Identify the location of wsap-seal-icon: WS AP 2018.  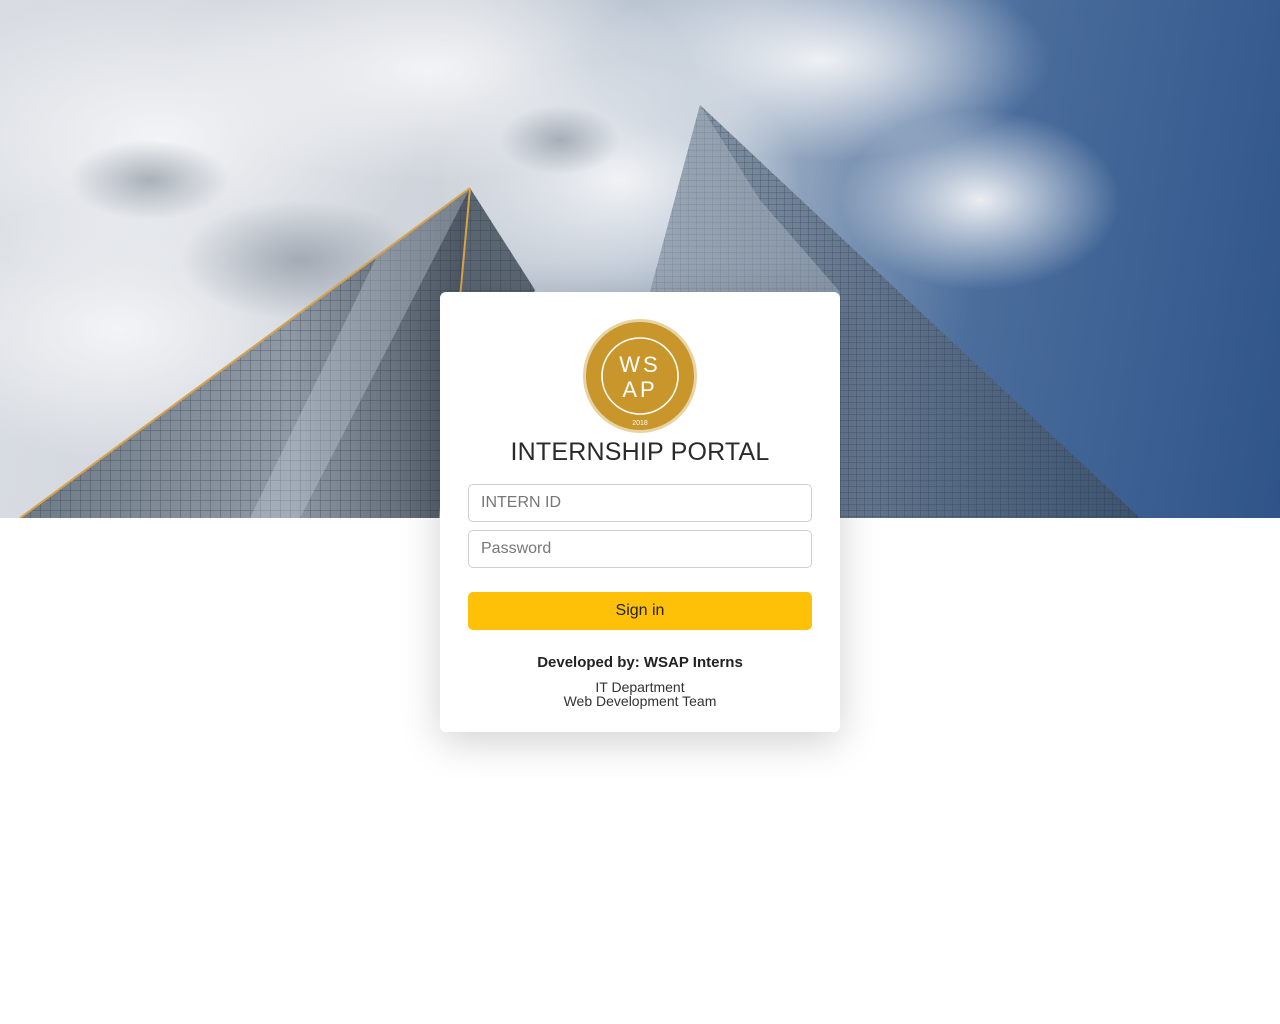
(640, 376).